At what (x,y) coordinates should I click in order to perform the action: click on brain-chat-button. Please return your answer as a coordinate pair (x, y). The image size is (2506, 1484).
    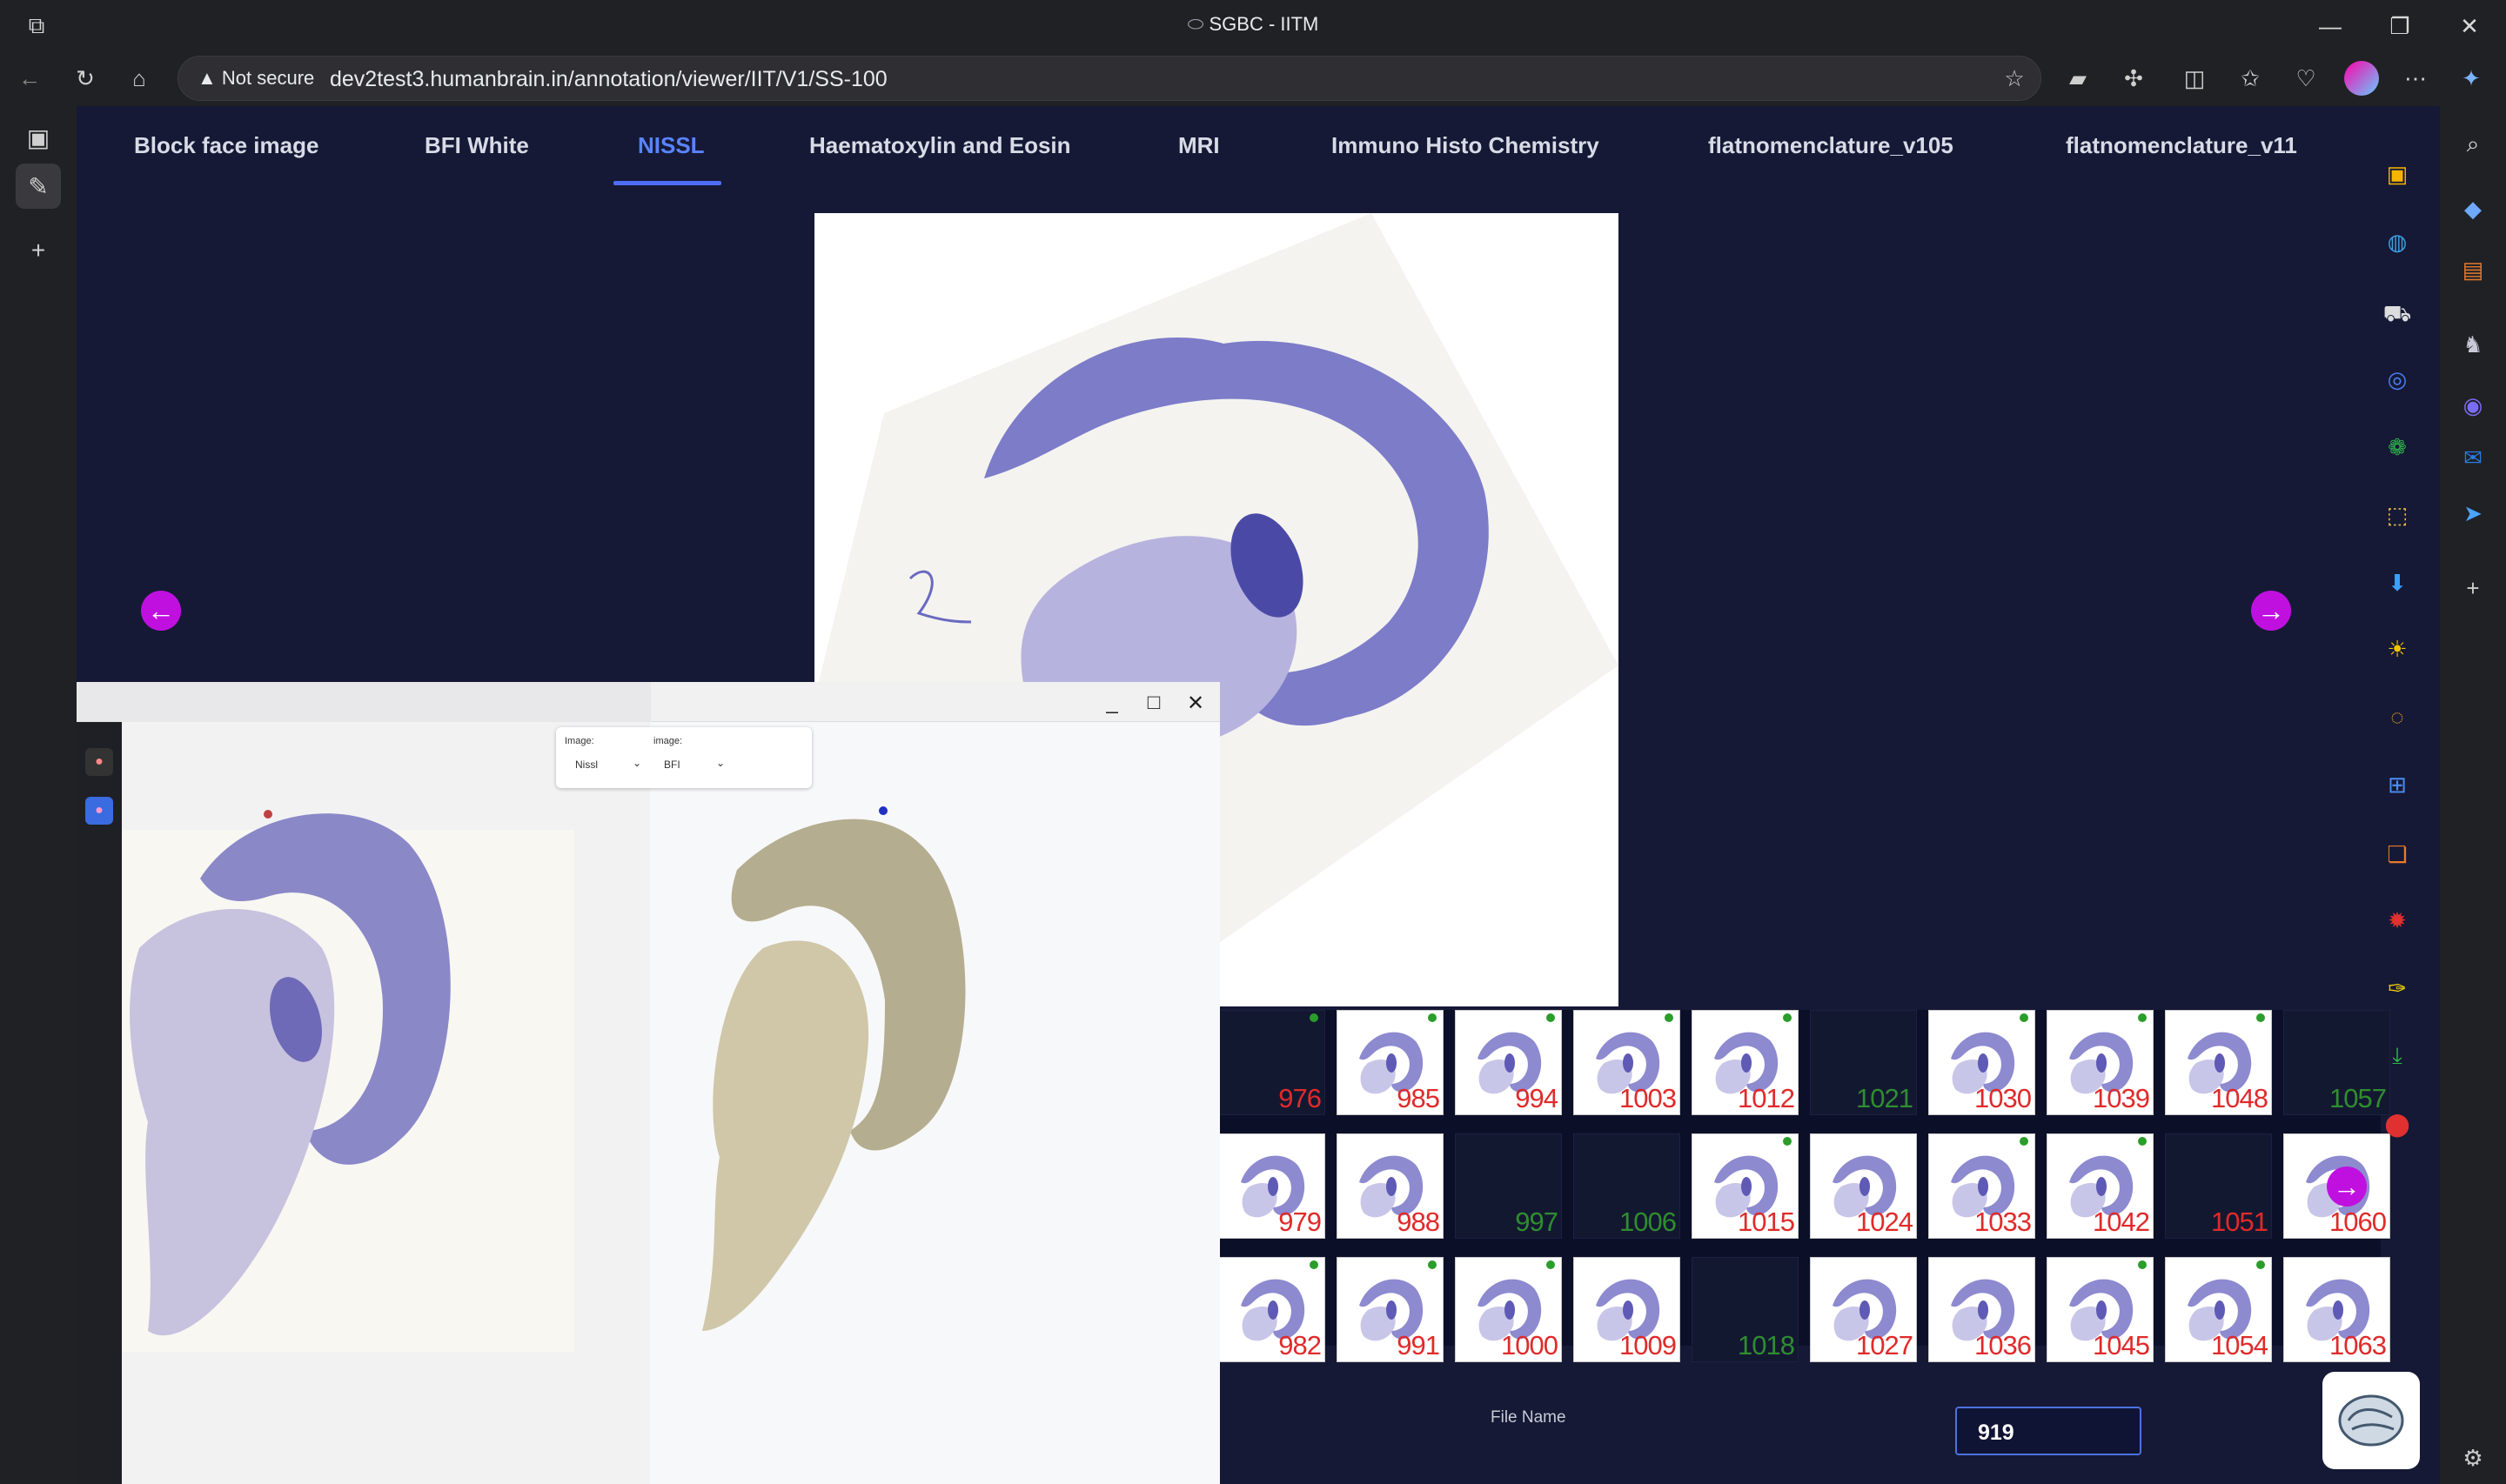
    Looking at the image, I should click on (2371, 1420).